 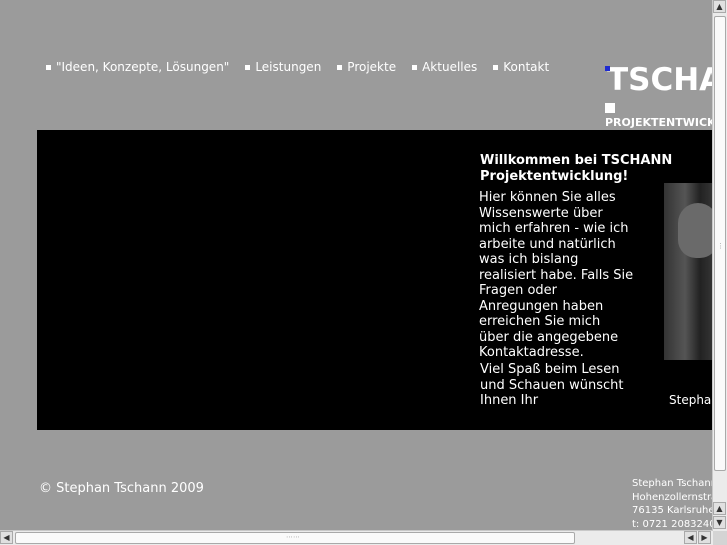 What do you see at coordinates (695, 230) in the screenshot?
I see `portrait-face` at bounding box center [695, 230].